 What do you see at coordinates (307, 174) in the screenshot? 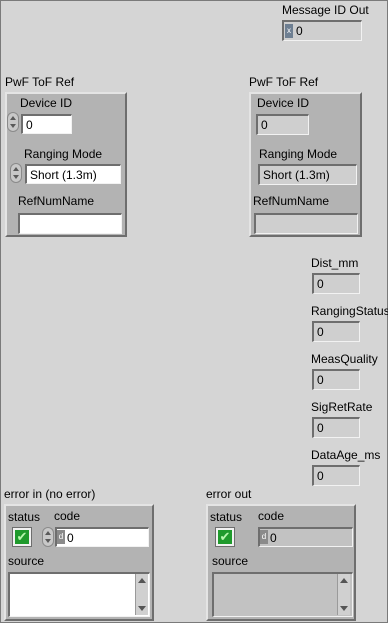
I see `ref-out-ranging-mode-indicator: Short (1.3m)` at bounding box center [307, 174].